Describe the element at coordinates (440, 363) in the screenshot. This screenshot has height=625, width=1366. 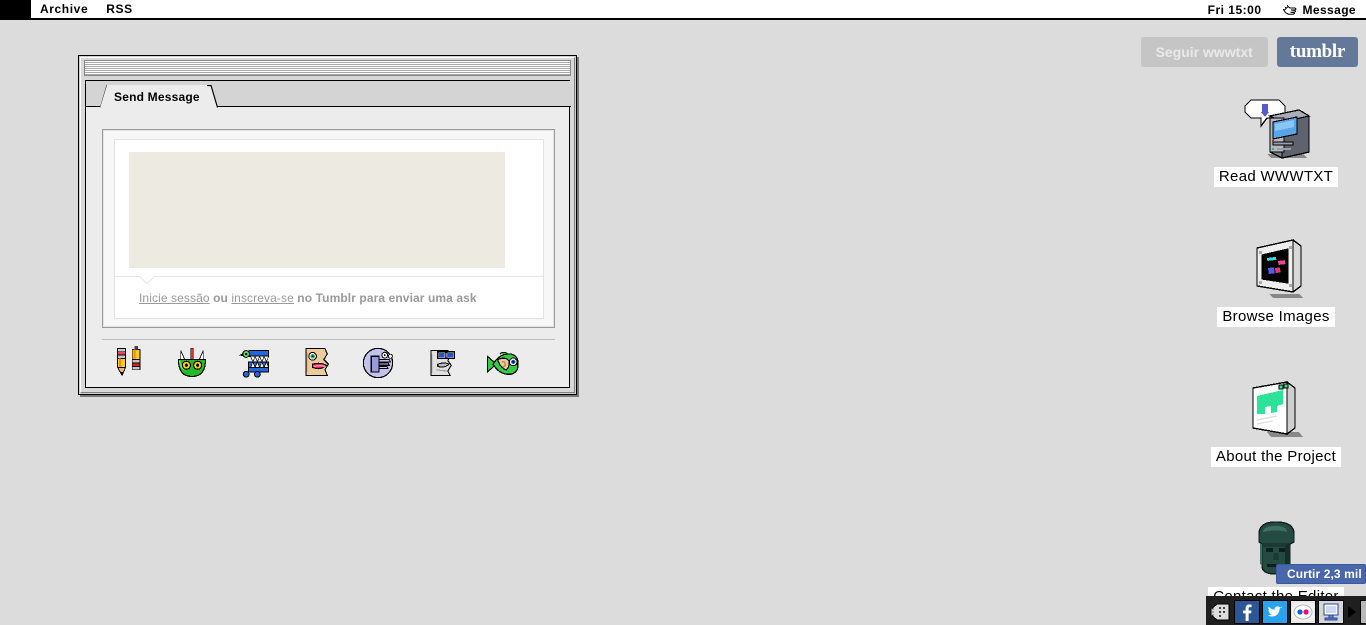
I see `binoculars-face-icon` at that location.